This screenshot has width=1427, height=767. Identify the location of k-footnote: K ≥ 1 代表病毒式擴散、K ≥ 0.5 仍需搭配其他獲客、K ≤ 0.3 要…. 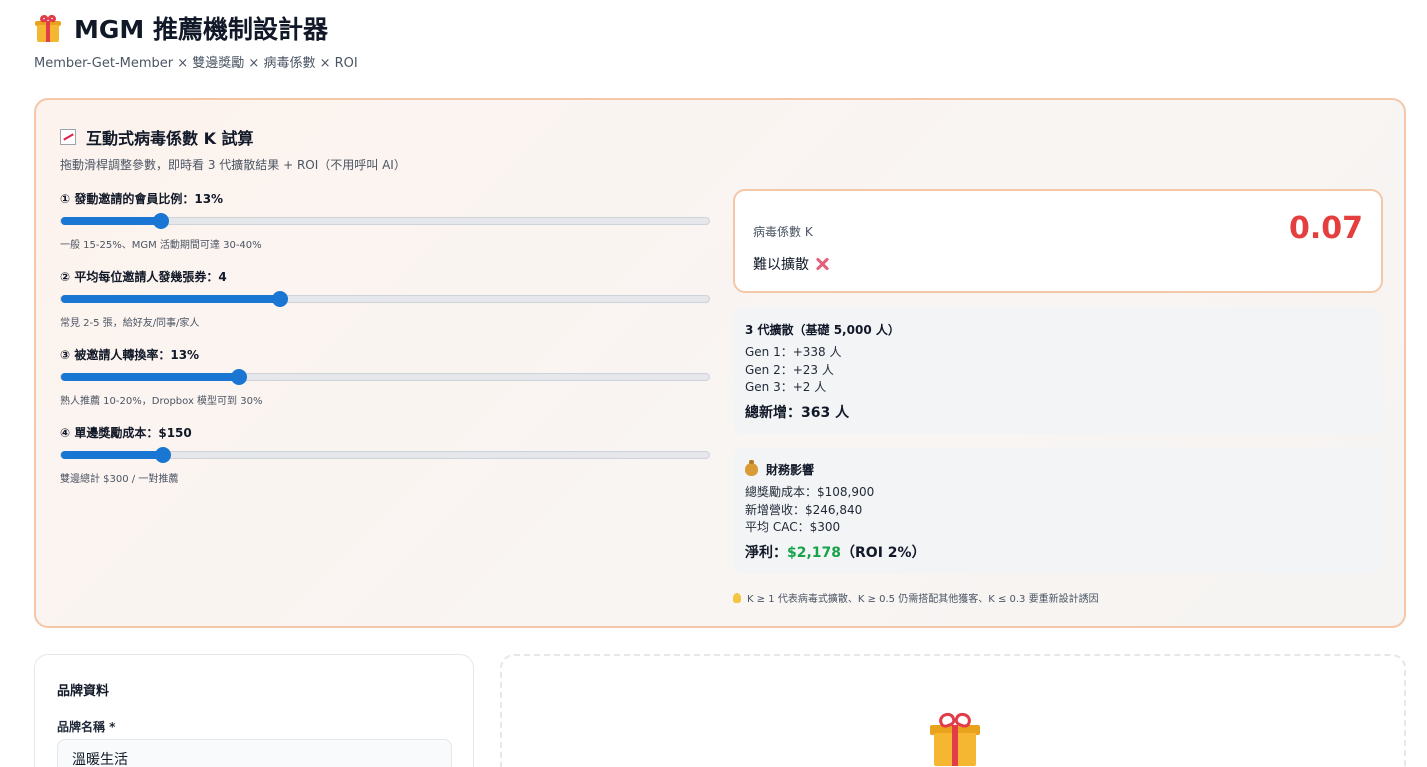
(916, 597).